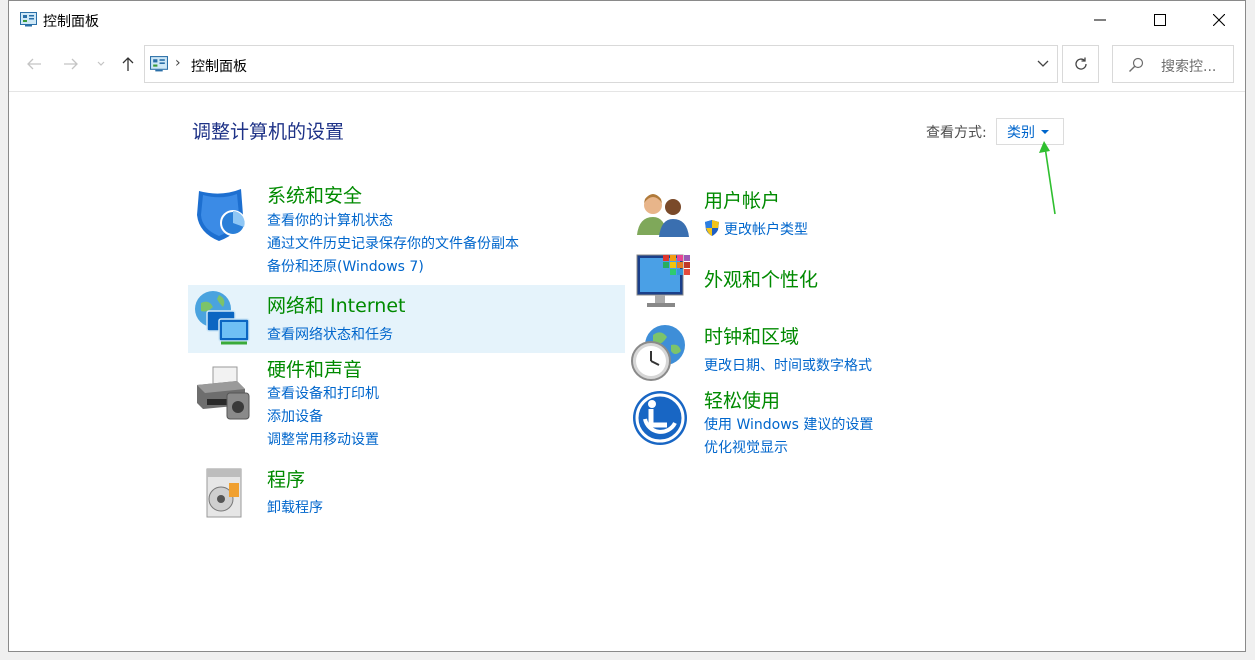 The image size is (1255, 660). I want to click on user-accounts-icon, so click(663, 215).